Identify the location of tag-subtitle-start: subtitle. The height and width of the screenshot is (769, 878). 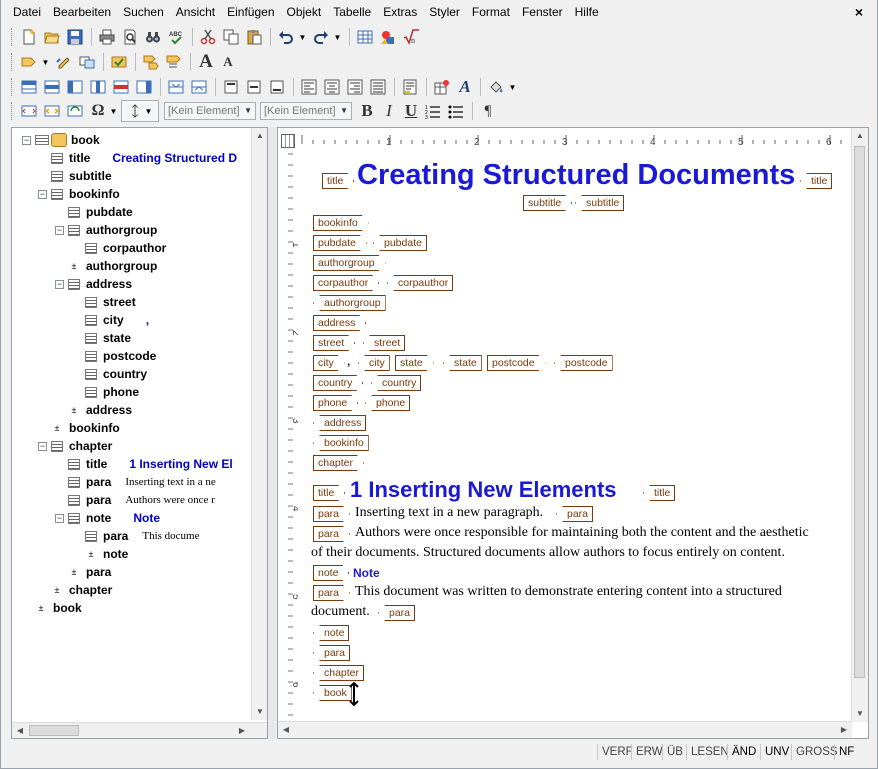
(547, 203).